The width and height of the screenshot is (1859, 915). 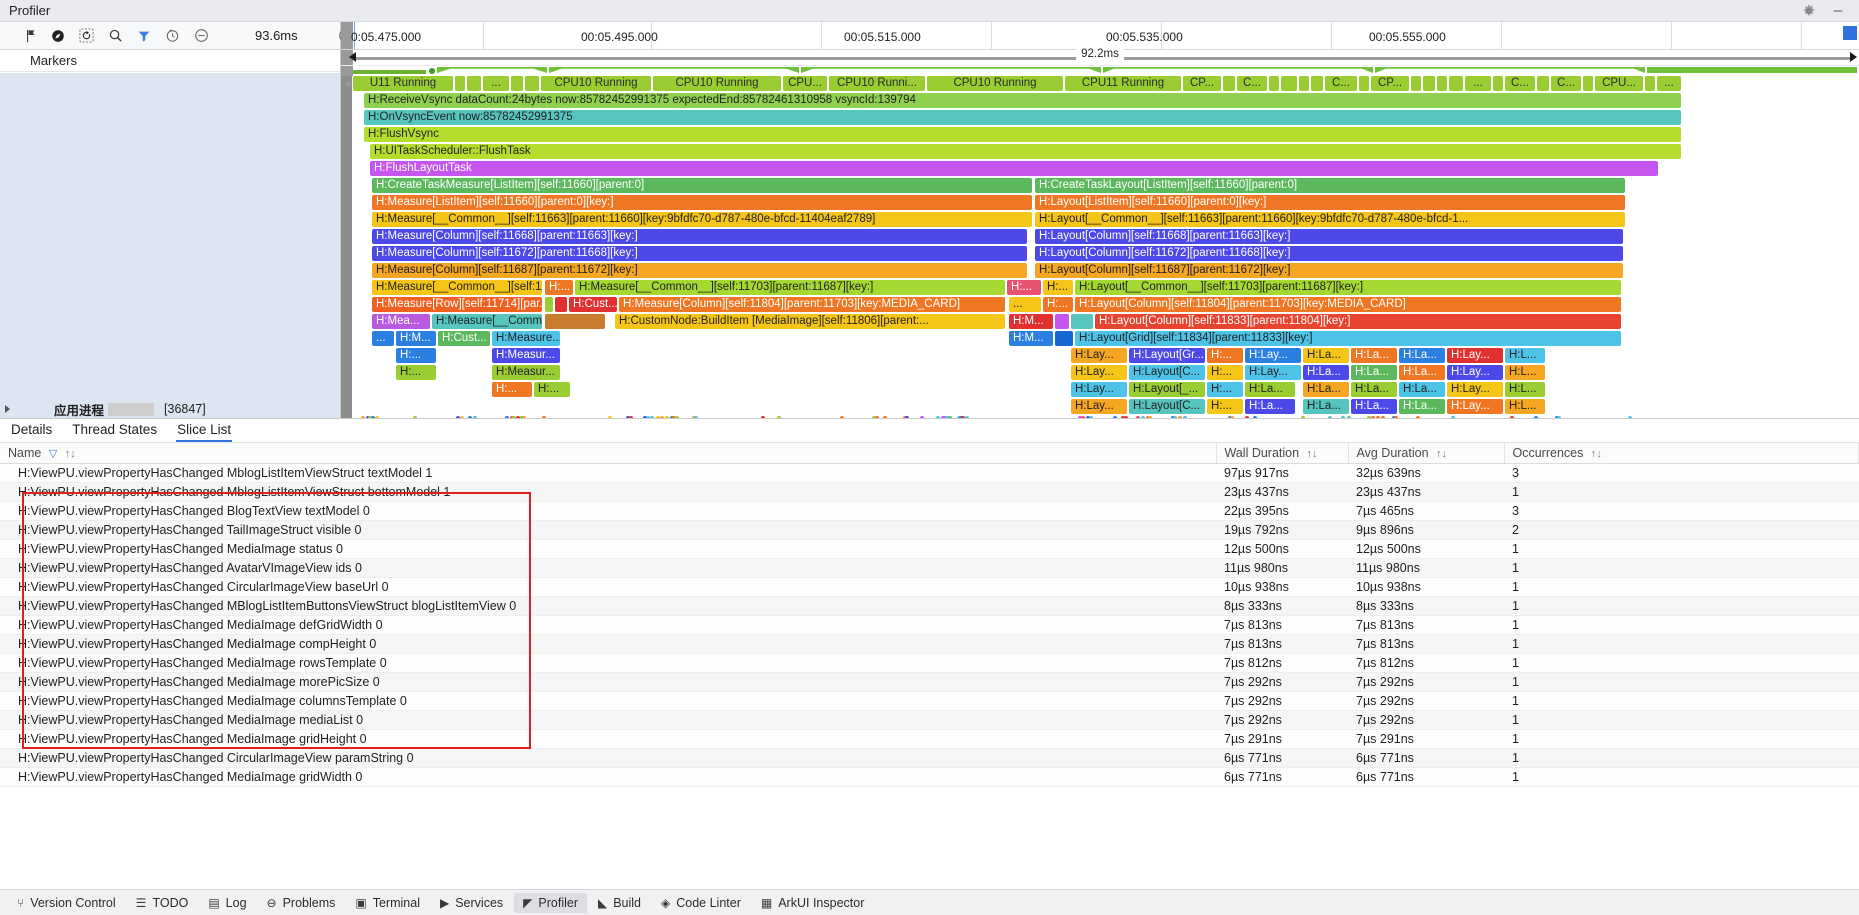 I want to click on column-header-avg-duration: Avg Duration ↑↓, so click(x=1426, y=453).